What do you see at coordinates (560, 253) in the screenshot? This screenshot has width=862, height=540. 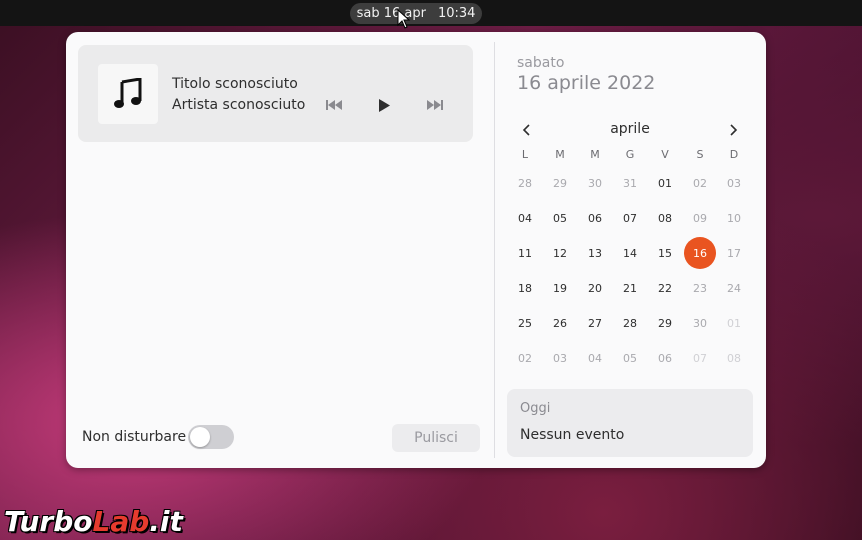 I see `calendar-day: 12` at bounding box center [560, 253].